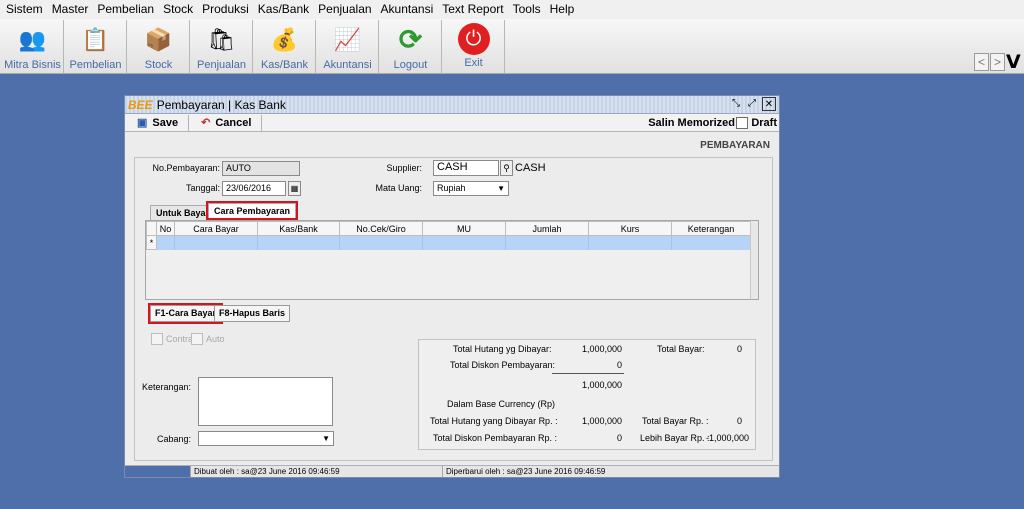 Image resolution: width=1024 pixels, height=509 pixels. Describe the element at coordinates (261, 168) in the screenshot. I see `no-pembayaran-field: AUTO` at that location.